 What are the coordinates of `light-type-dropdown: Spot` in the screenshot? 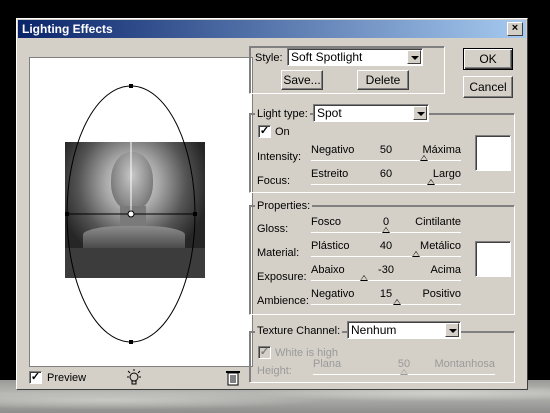 It's located at (371, 113).